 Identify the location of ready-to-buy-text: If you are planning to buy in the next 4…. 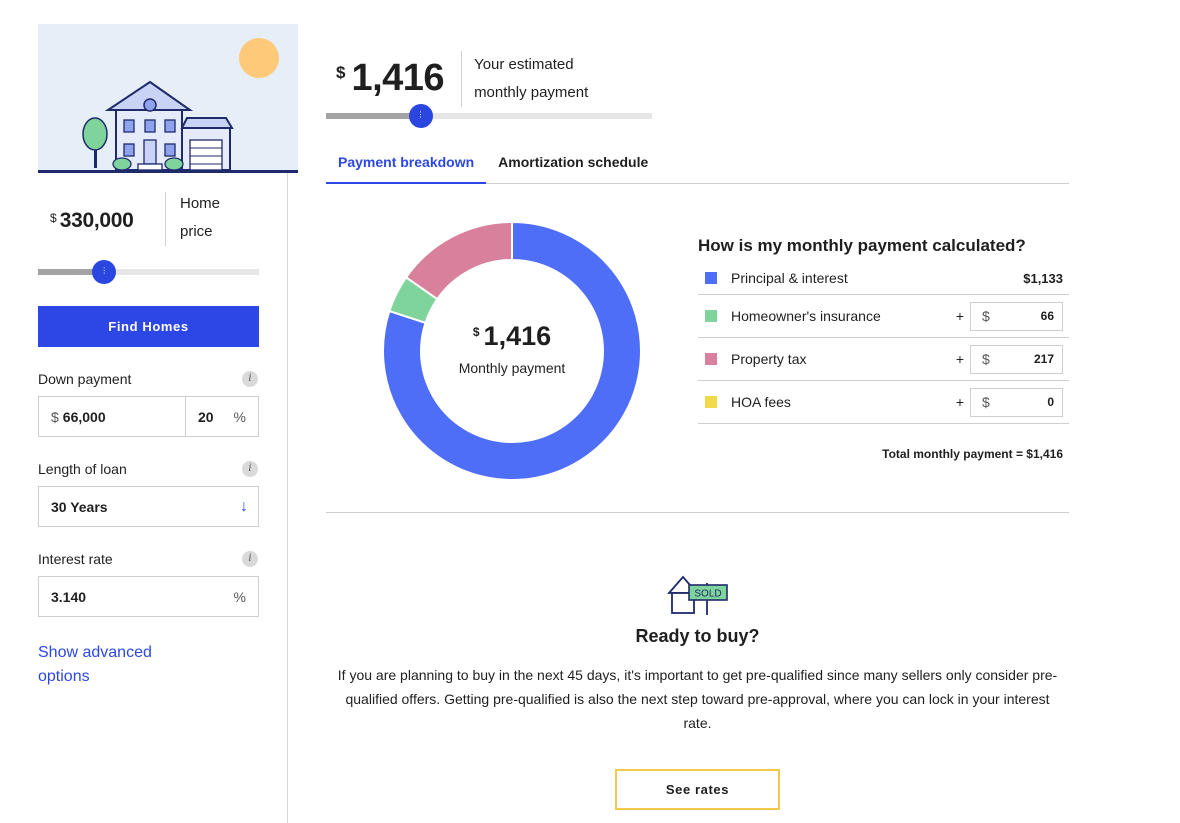
(697, 699).